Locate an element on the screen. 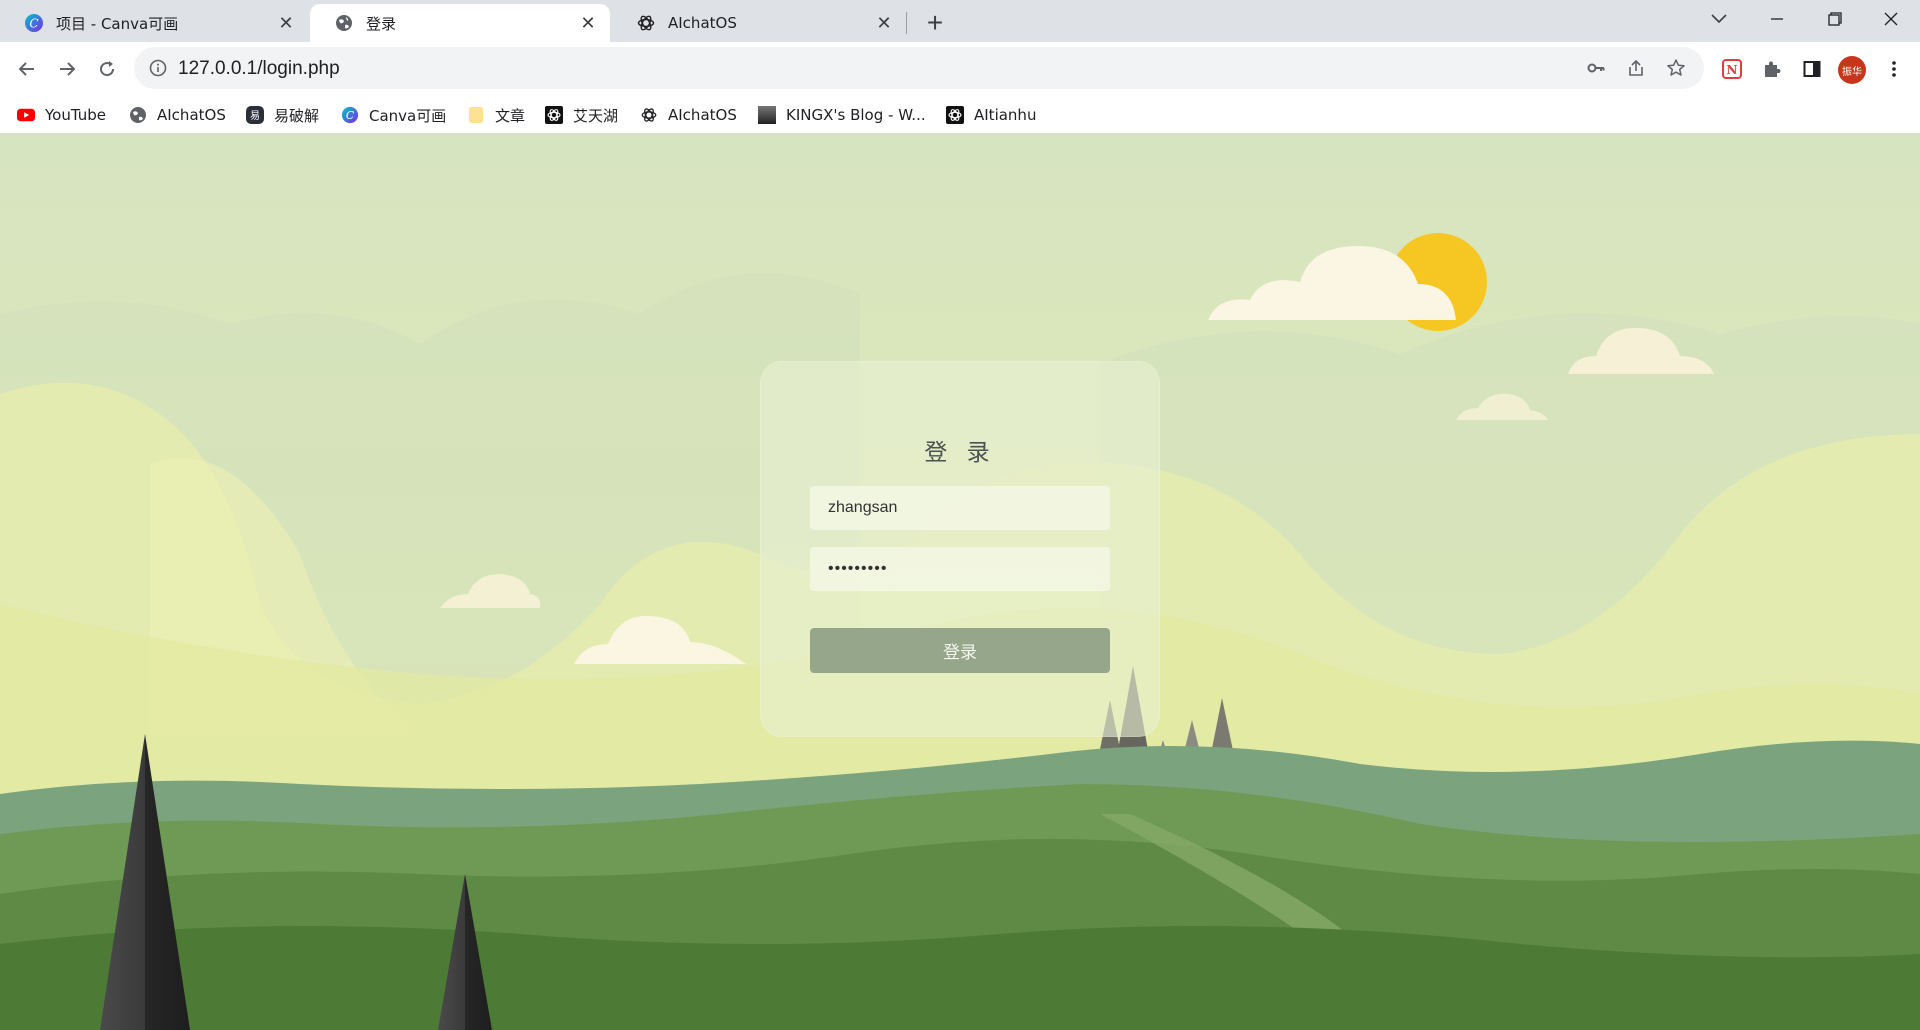  extensions-puzzle-icon is located at coordinates (1772, 69).